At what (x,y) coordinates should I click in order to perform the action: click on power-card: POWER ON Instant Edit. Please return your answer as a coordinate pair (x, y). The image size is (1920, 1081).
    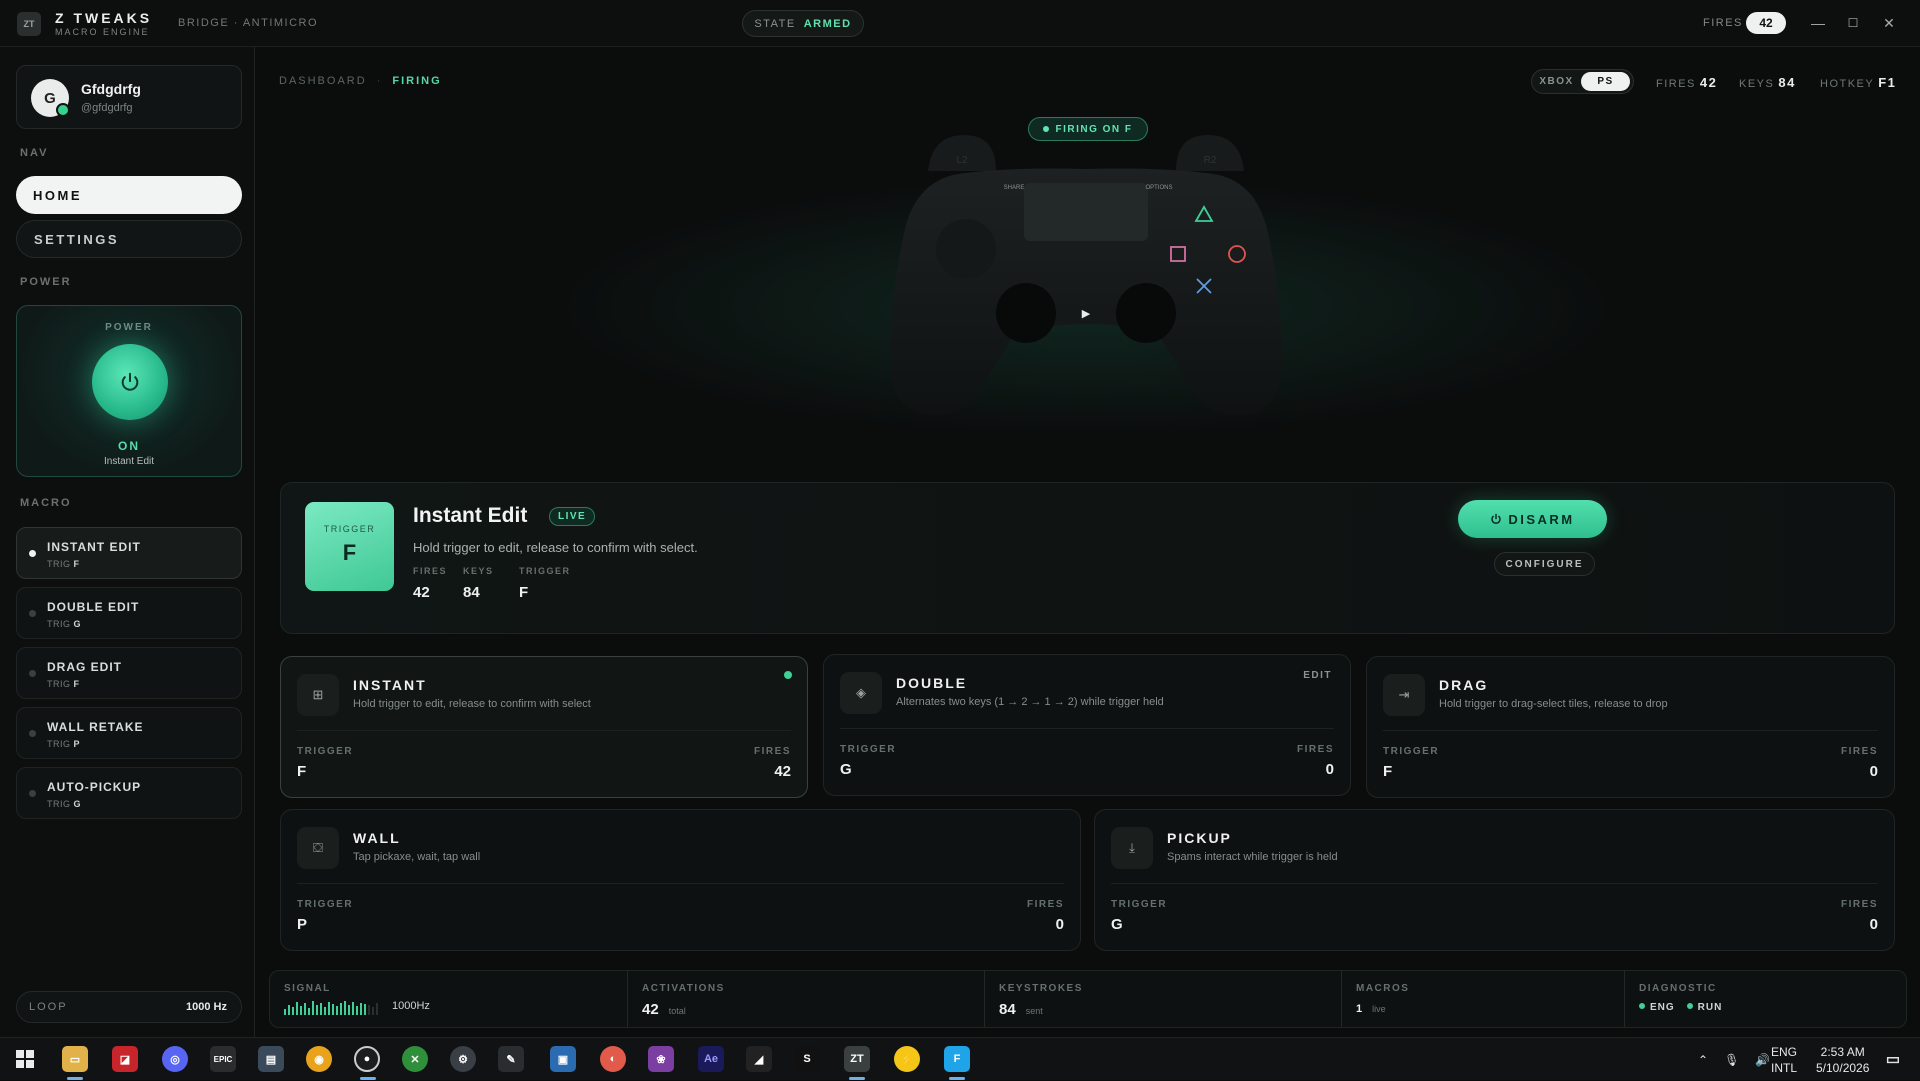
    Looking at the image, I should click on (129, 391).